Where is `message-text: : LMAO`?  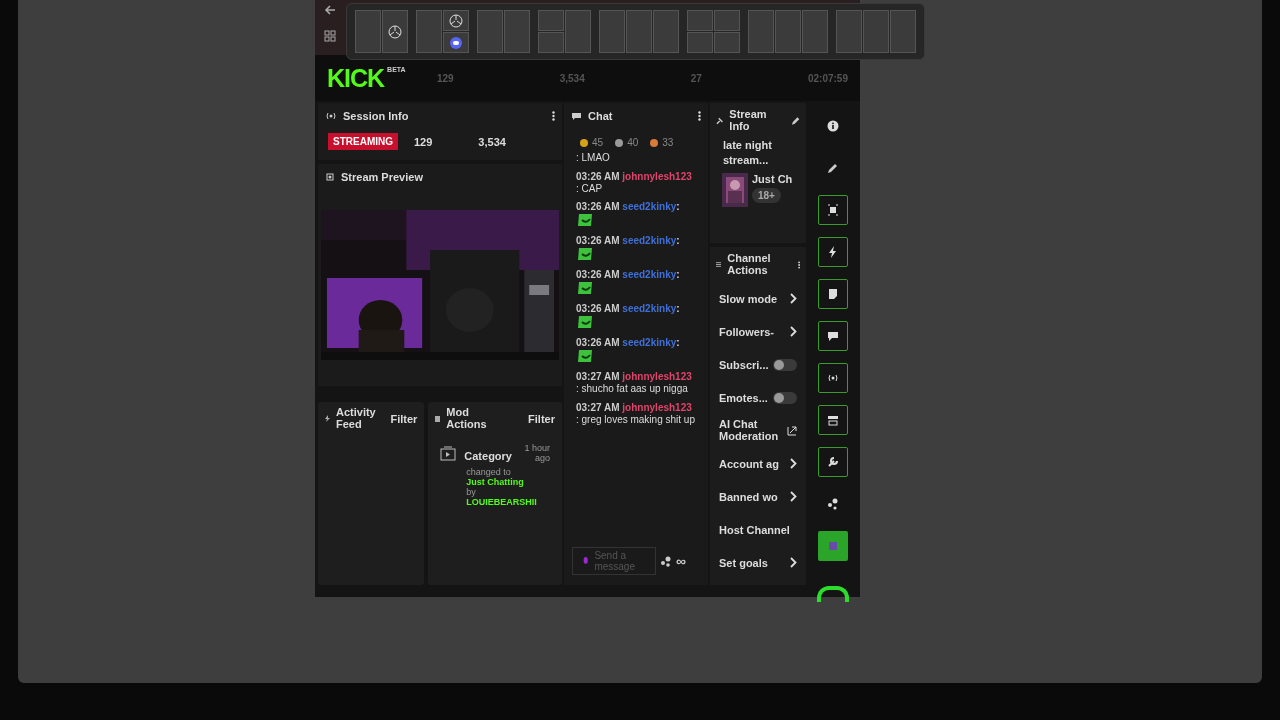
message-text: : LMAO is located at coordinates (593, 158).